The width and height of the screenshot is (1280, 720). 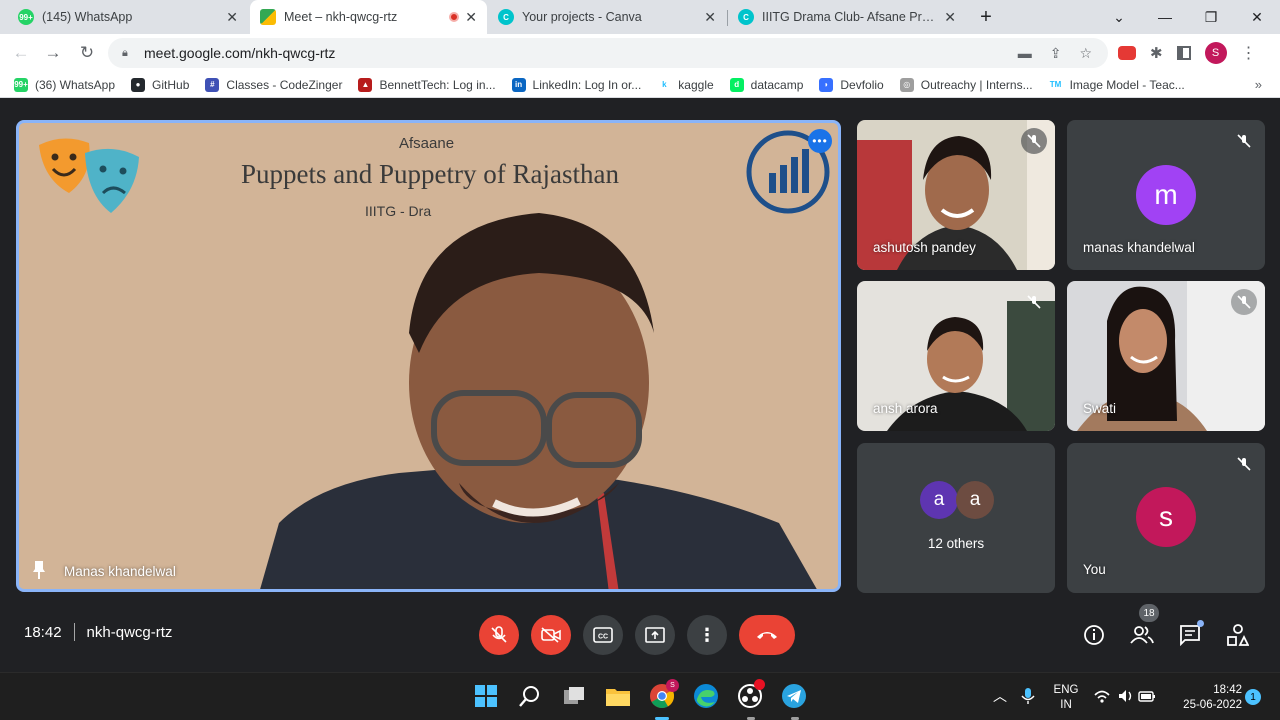 I want to click on recording-indicator-icon, so click(x=454, y=17).